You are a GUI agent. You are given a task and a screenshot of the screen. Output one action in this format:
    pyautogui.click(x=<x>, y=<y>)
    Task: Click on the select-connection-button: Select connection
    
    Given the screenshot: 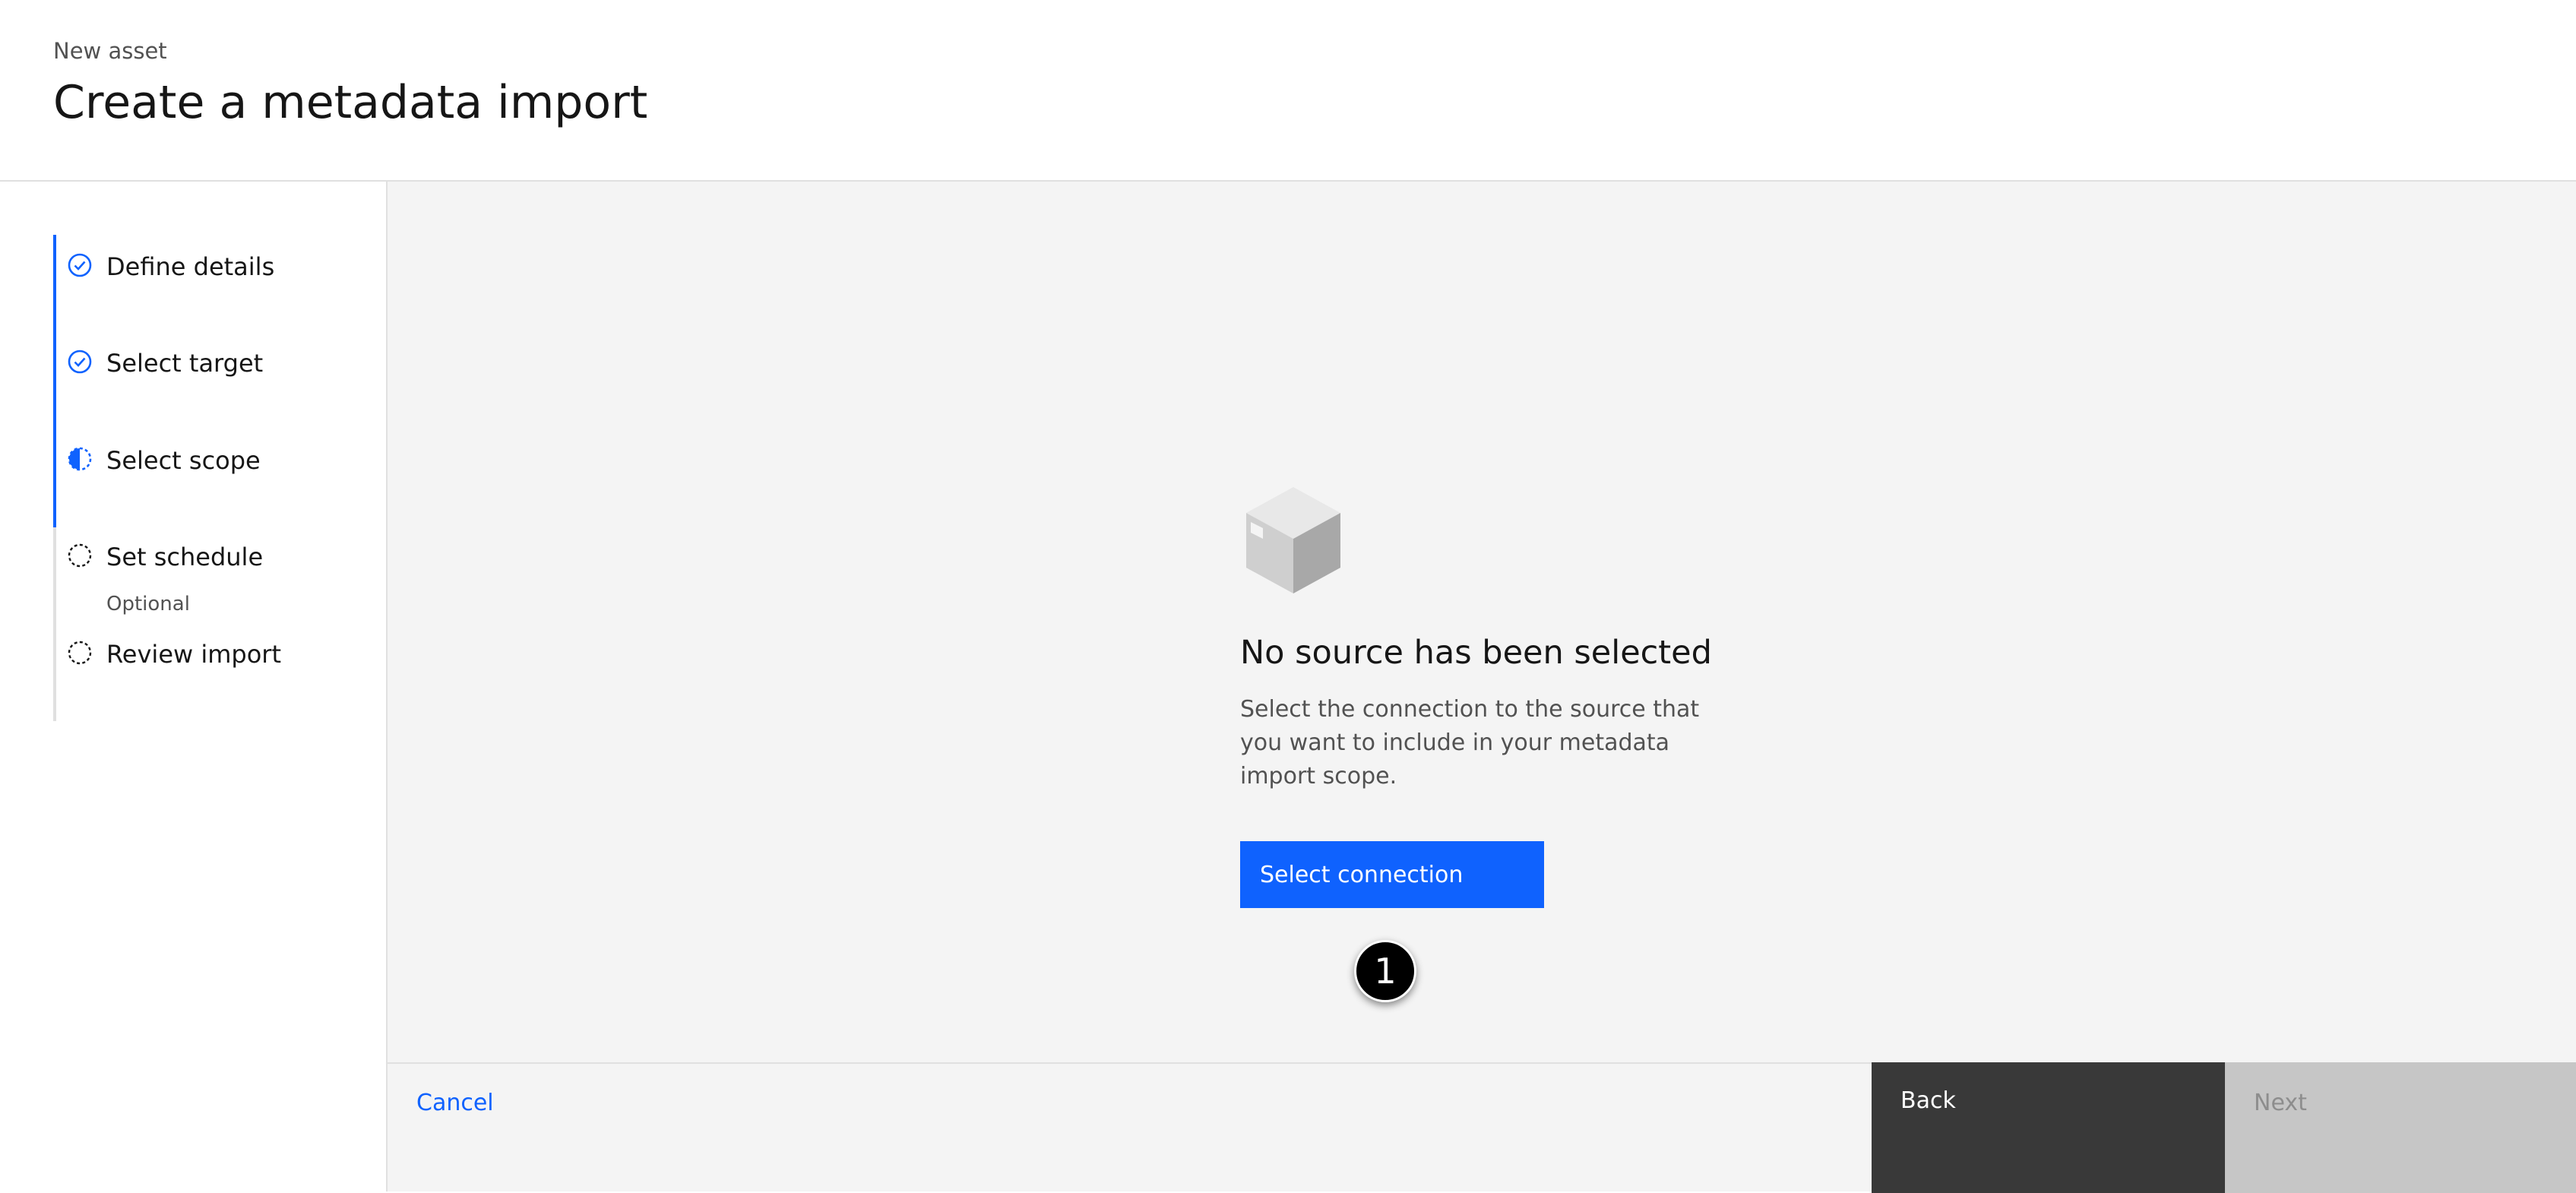 What is the action you would take?
    pyautogui.click(x=1392, y=874)
    